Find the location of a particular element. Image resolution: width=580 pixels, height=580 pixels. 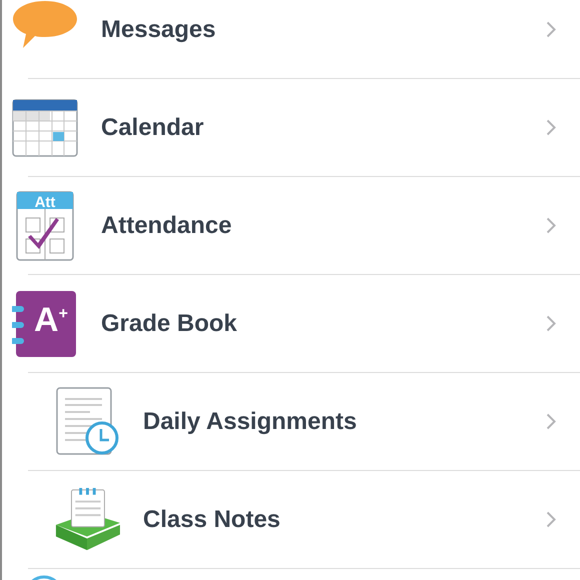

calendar-icon is located at coordinates (45, 127).